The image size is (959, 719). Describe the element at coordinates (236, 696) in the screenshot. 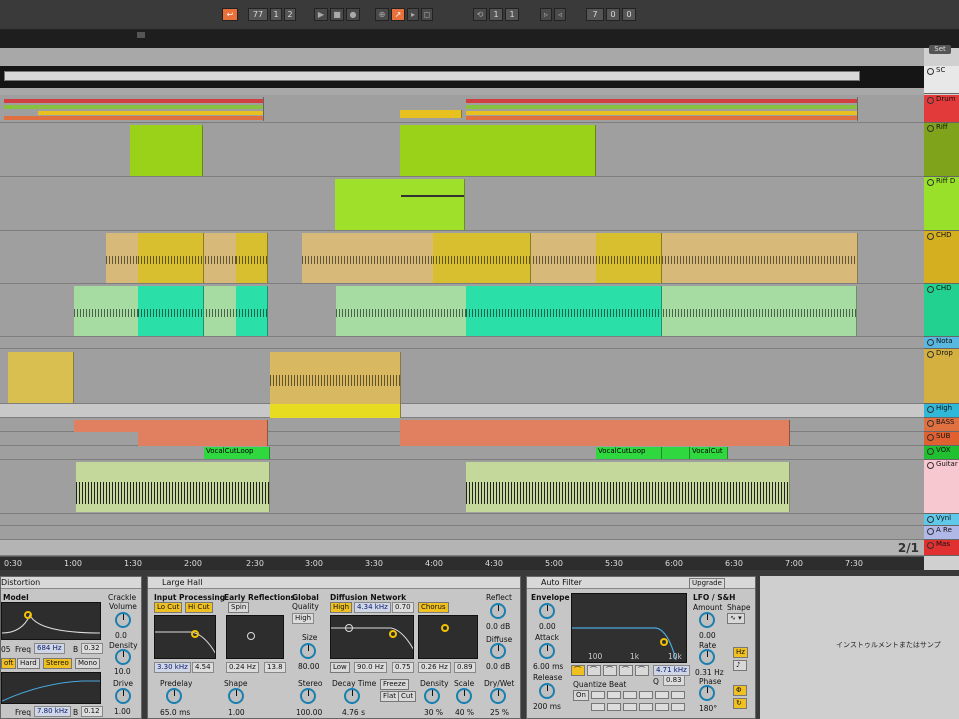

I see `shape-knob` at that location.